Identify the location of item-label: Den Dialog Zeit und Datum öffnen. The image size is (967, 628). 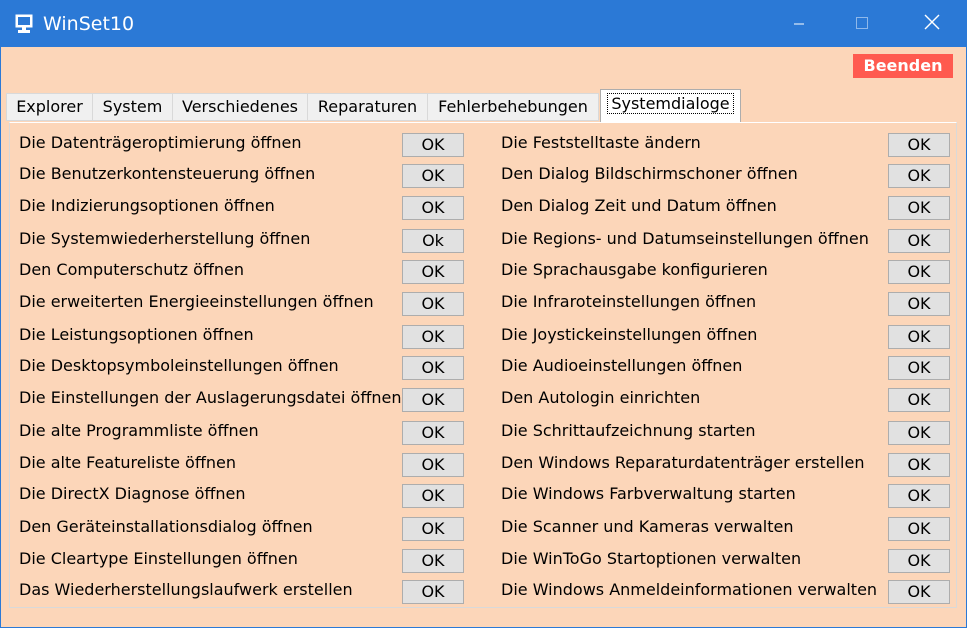
(639, 205).